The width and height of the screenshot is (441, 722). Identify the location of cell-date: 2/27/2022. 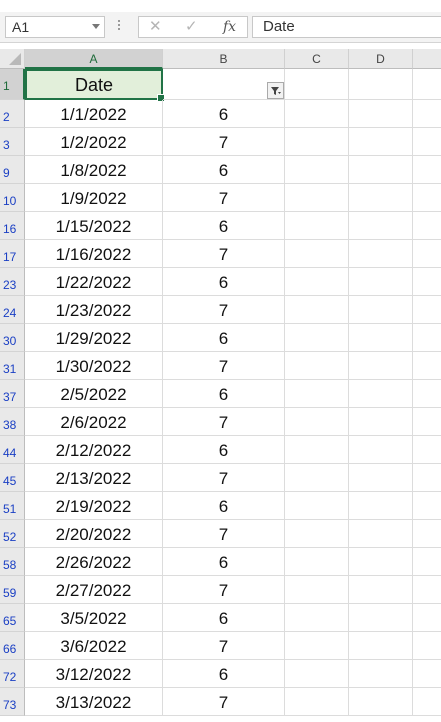
(94, 590).